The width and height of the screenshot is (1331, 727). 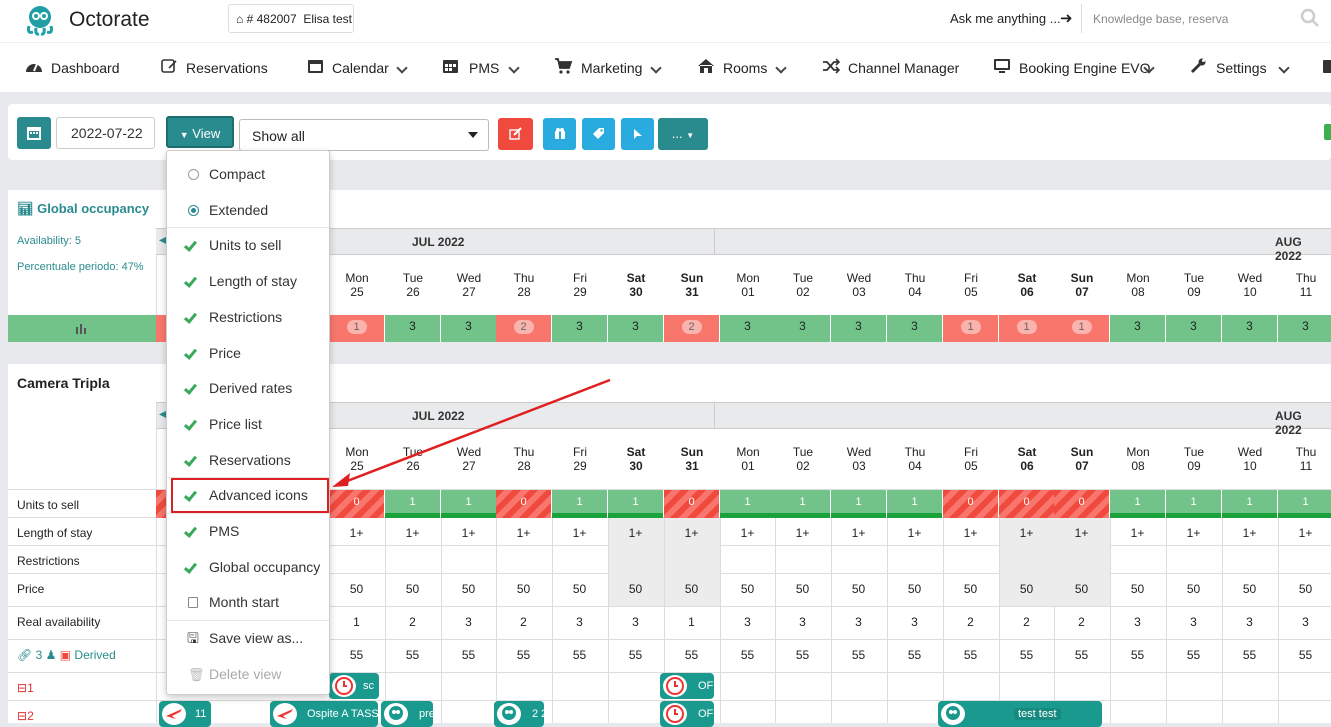 What do you see at coordinates (248, 460) in the screenshot?
I see `view-menu-item: Reservations` at bounding box center [248, 460].